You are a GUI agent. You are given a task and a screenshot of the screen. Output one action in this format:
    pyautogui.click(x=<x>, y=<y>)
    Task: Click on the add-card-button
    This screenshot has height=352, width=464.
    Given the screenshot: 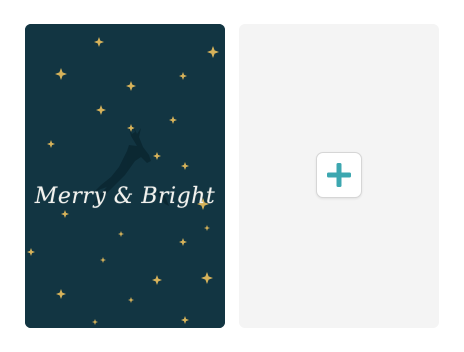 What is the action you would take?
    pyautogui.click(x=339, y=175)
    